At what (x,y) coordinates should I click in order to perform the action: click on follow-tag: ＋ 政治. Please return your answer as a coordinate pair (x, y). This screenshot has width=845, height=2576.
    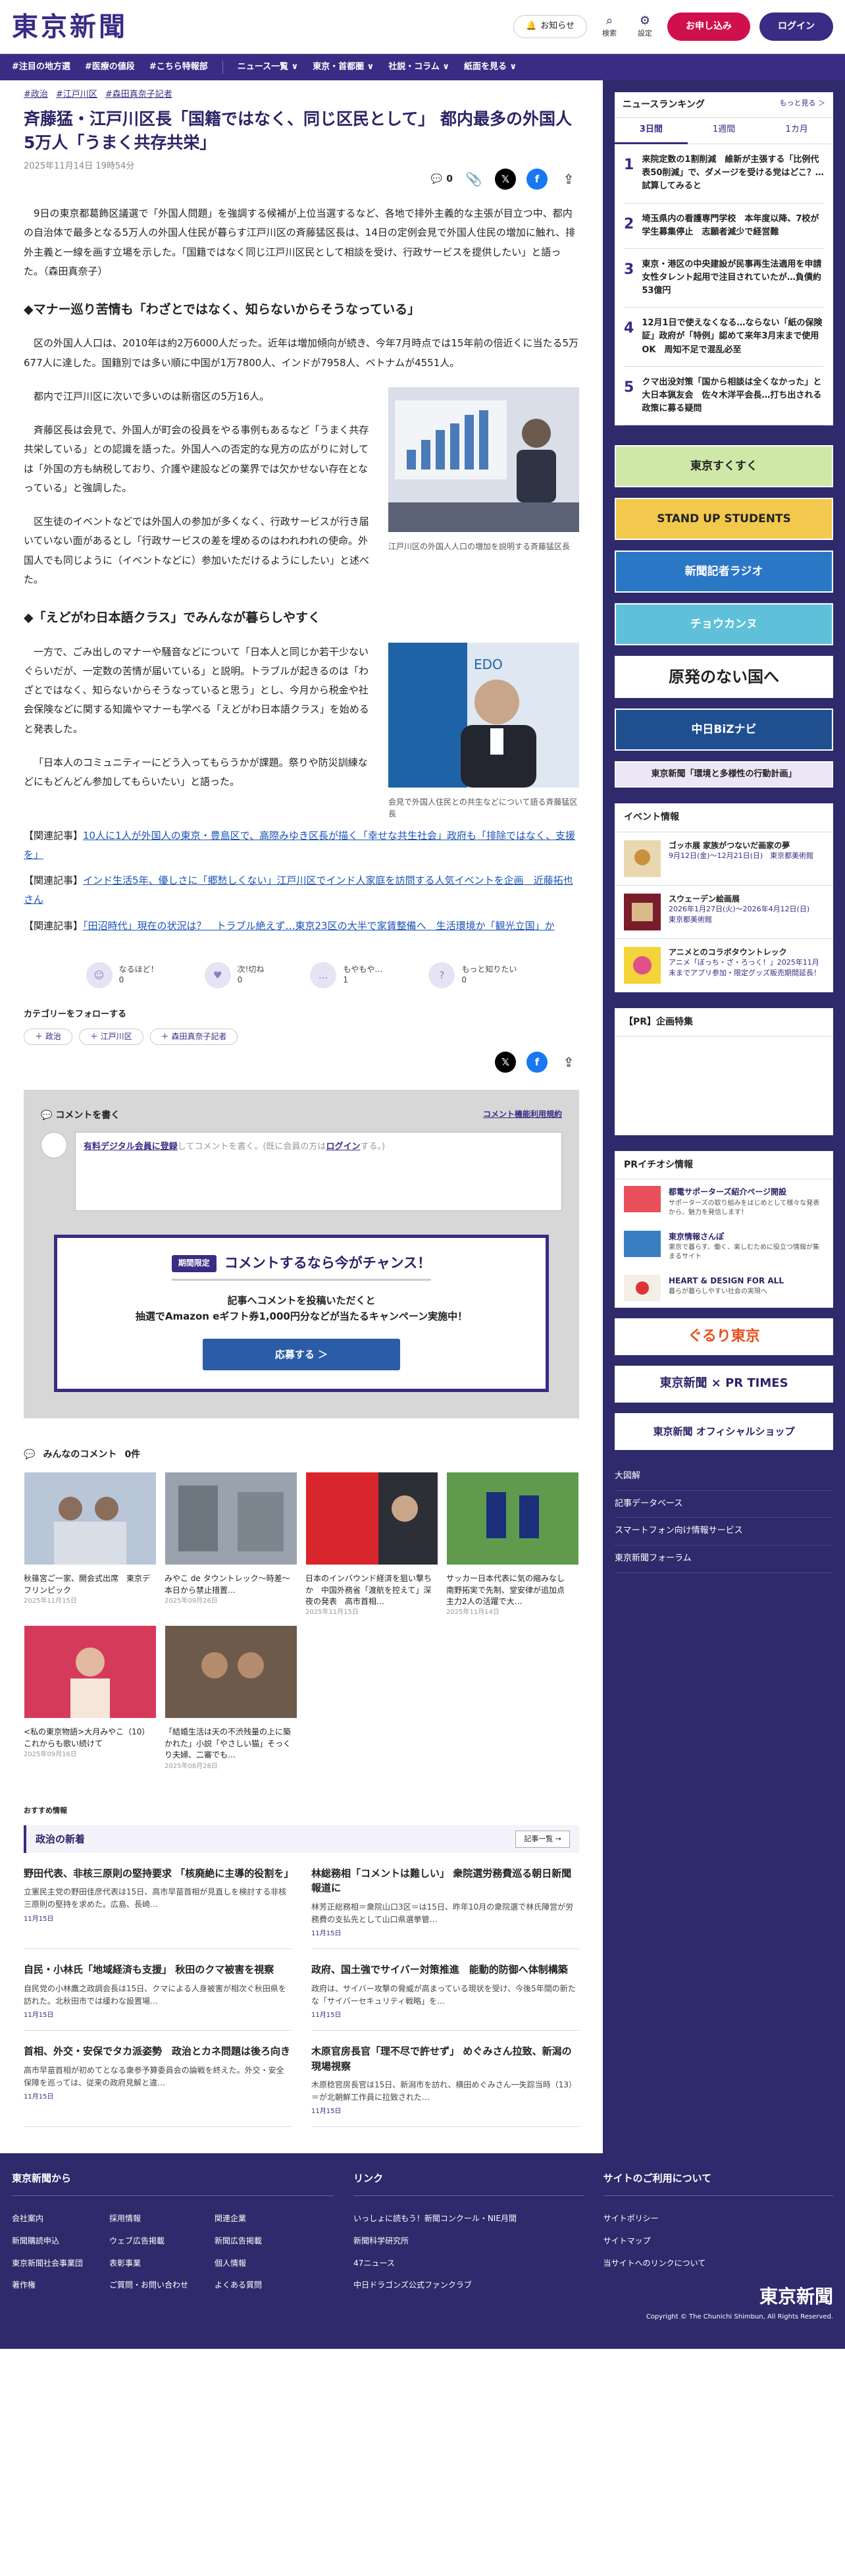
    Looking at the image, I should click on (48, 1036).